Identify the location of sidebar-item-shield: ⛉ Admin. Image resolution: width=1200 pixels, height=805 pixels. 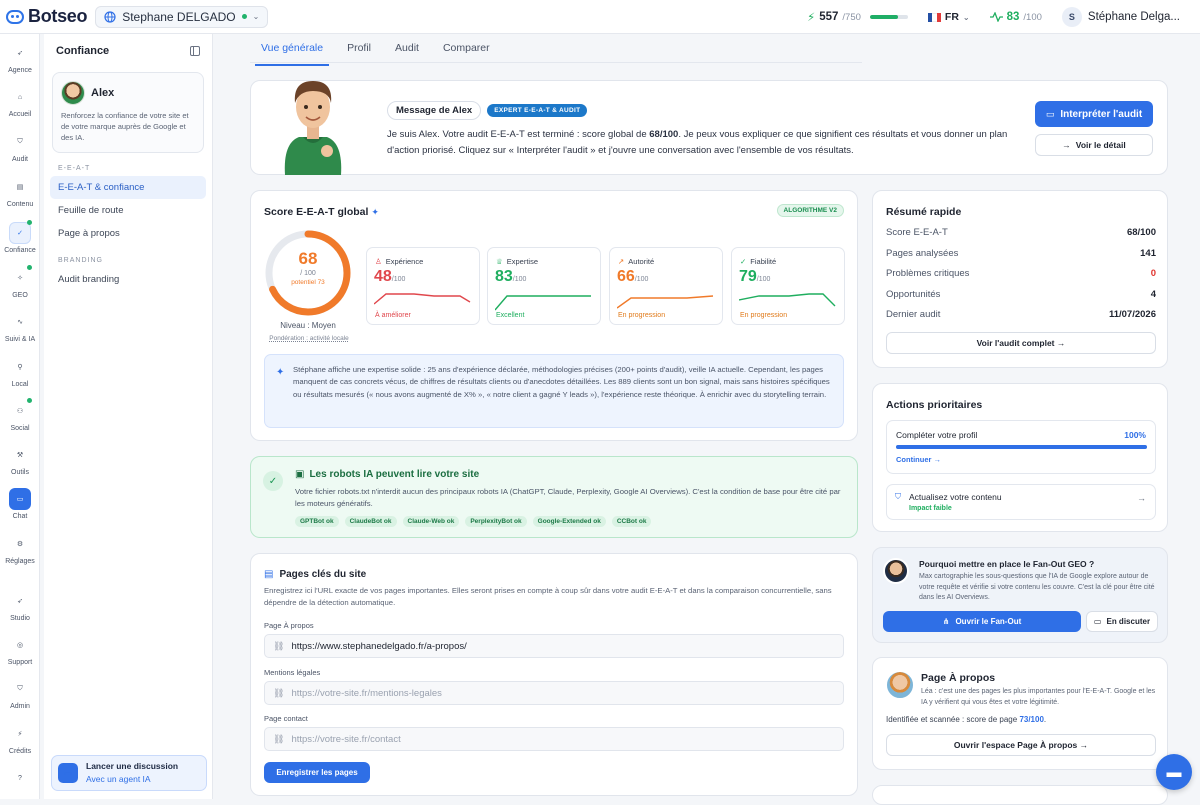
(20, 694).